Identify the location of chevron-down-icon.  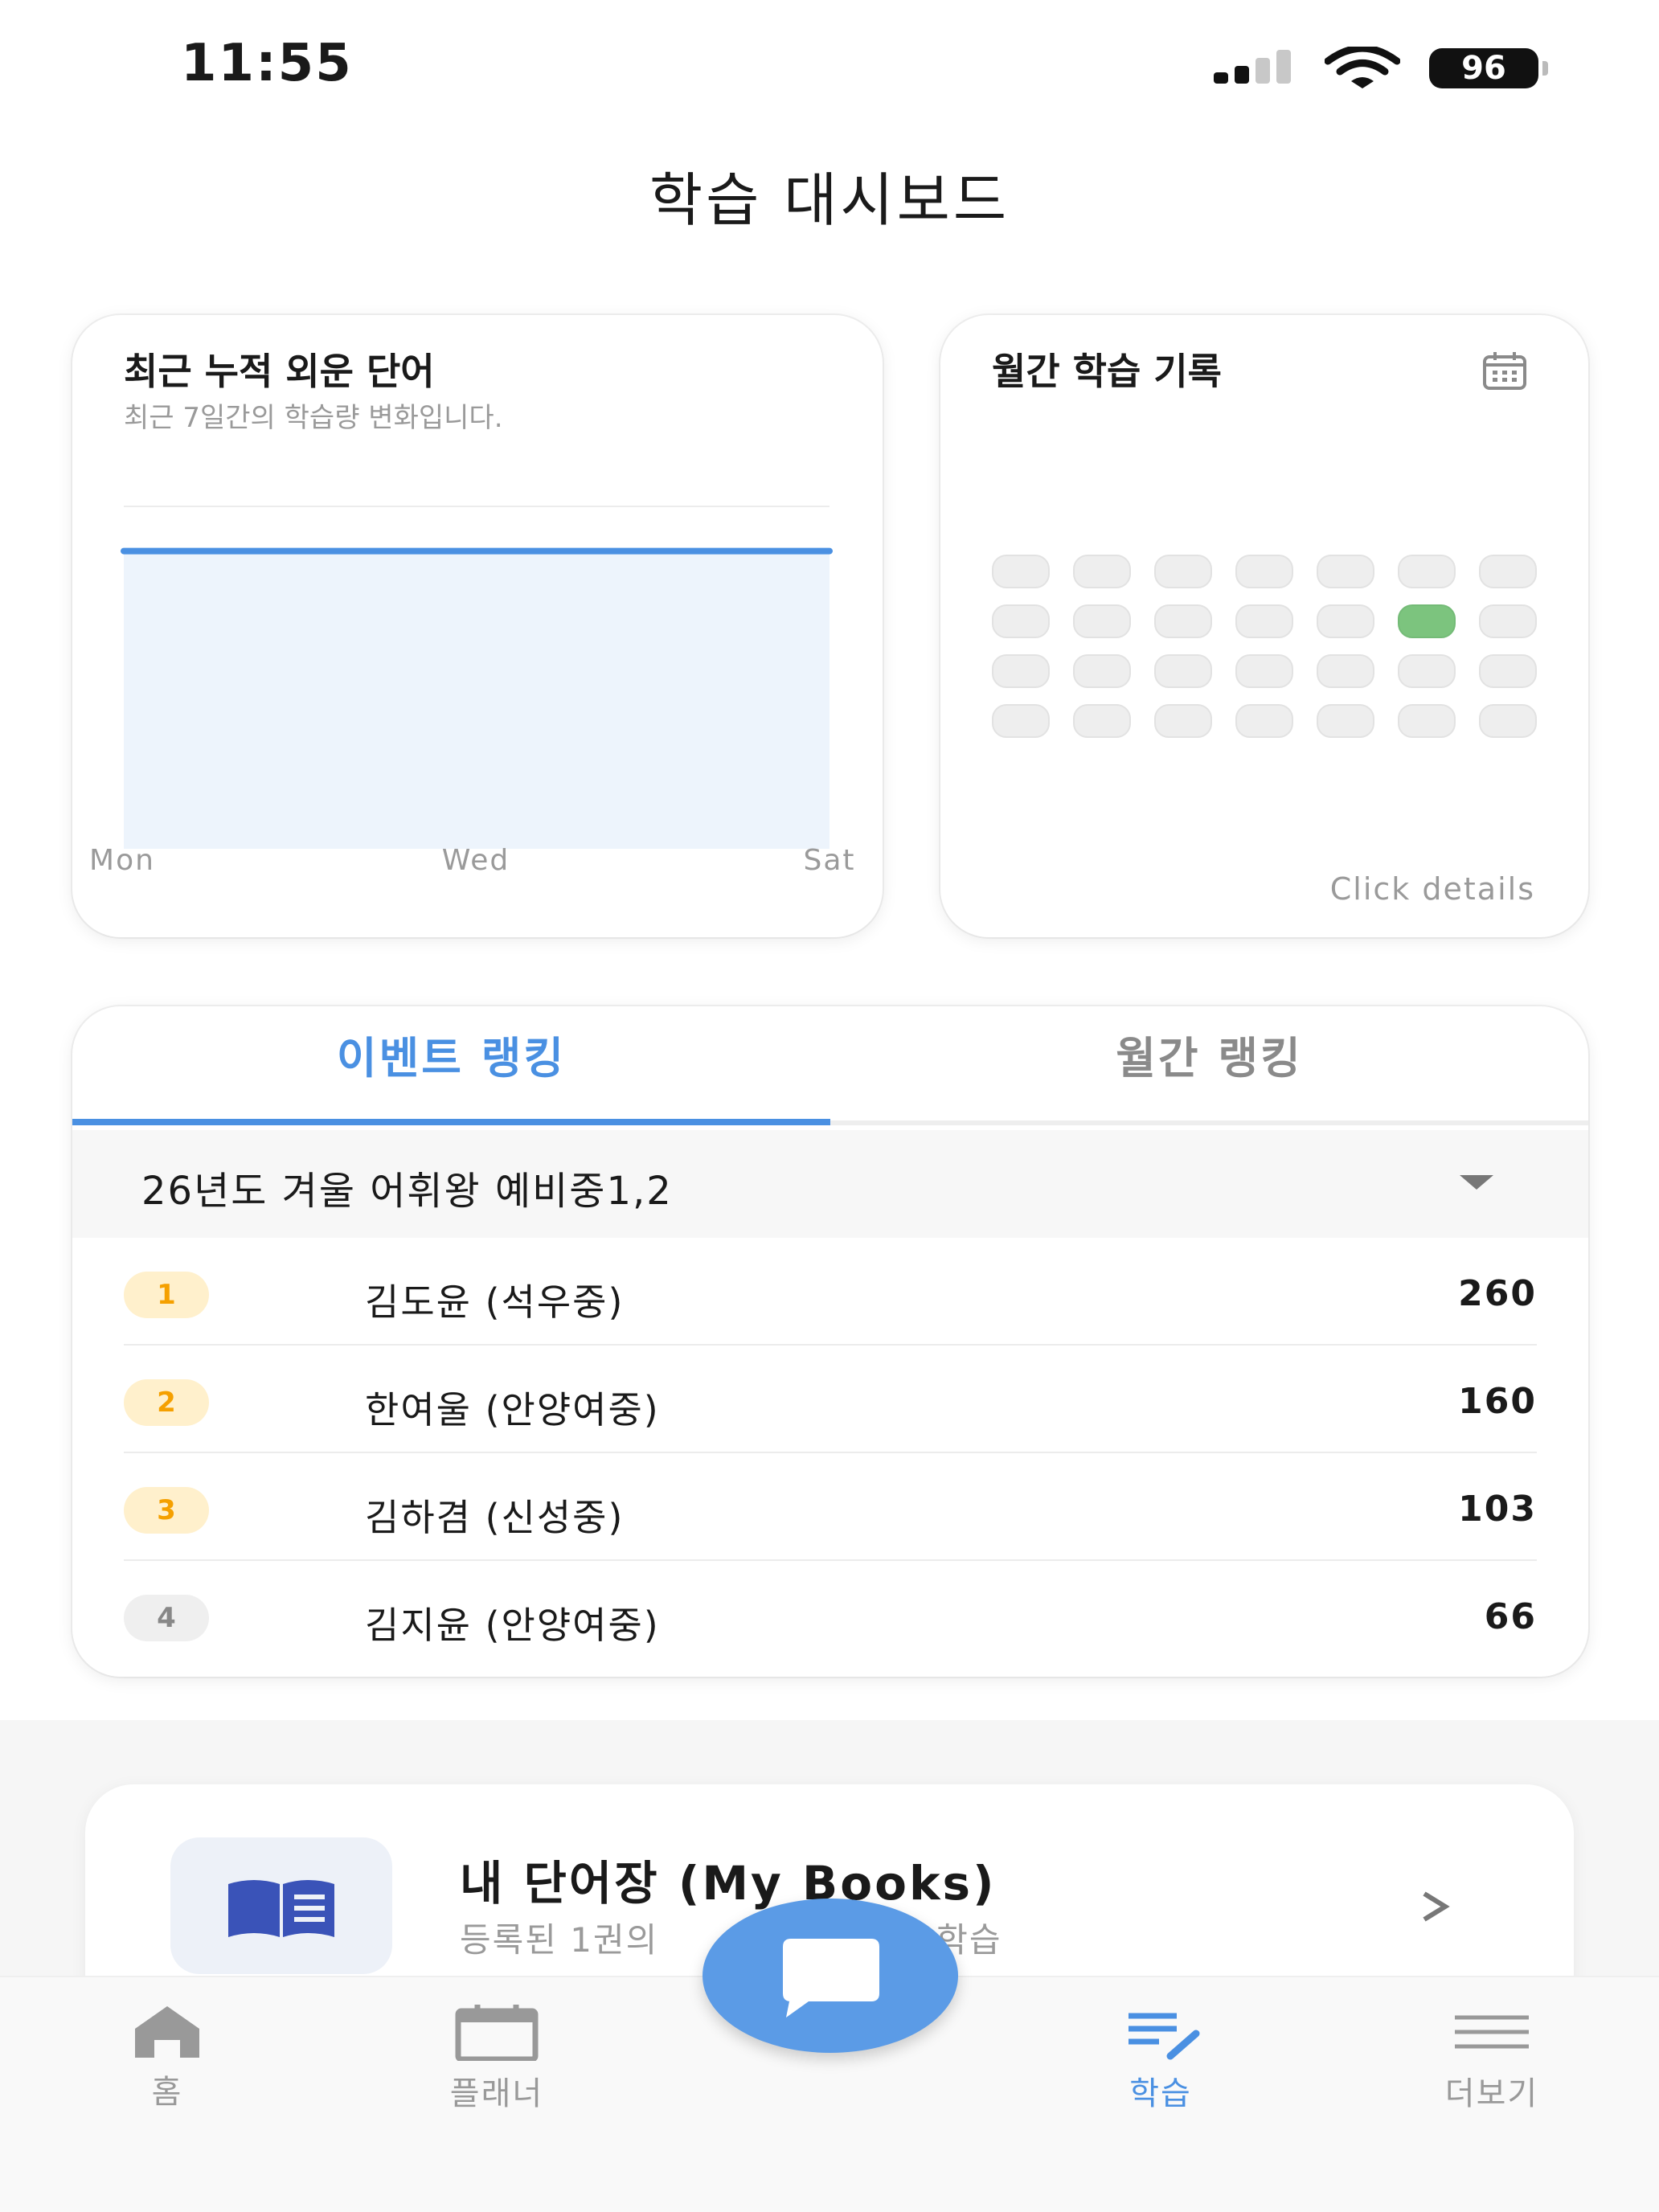
(1476, 1182).